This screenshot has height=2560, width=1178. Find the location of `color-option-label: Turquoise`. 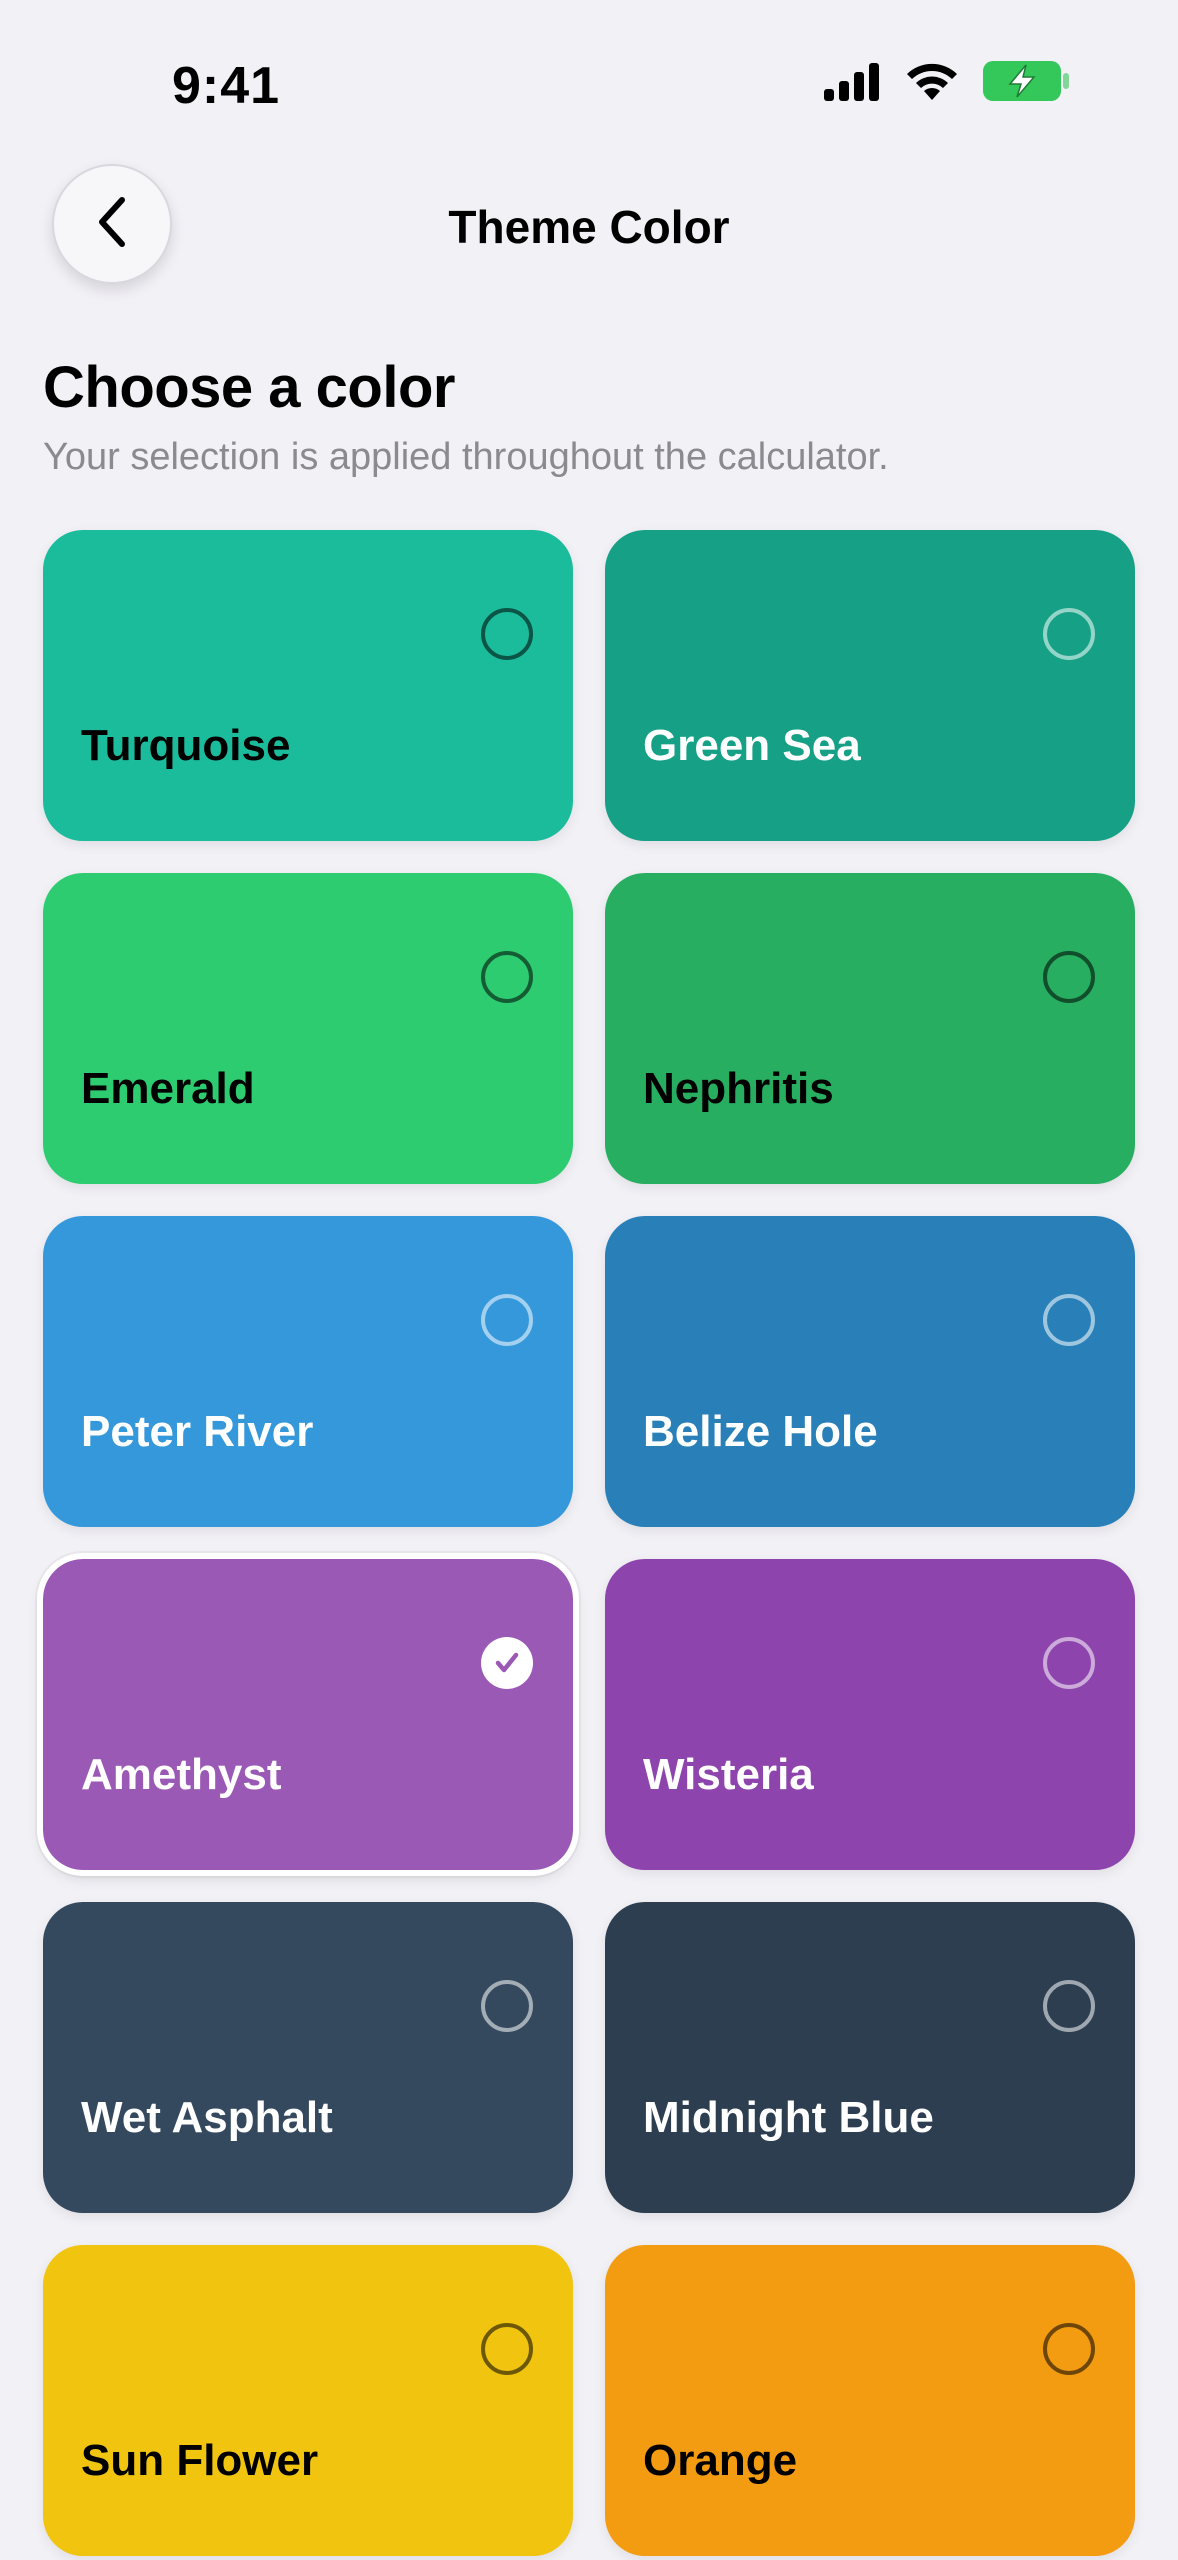

color-option-label: Turquoise is located at coordinates (186, 745).